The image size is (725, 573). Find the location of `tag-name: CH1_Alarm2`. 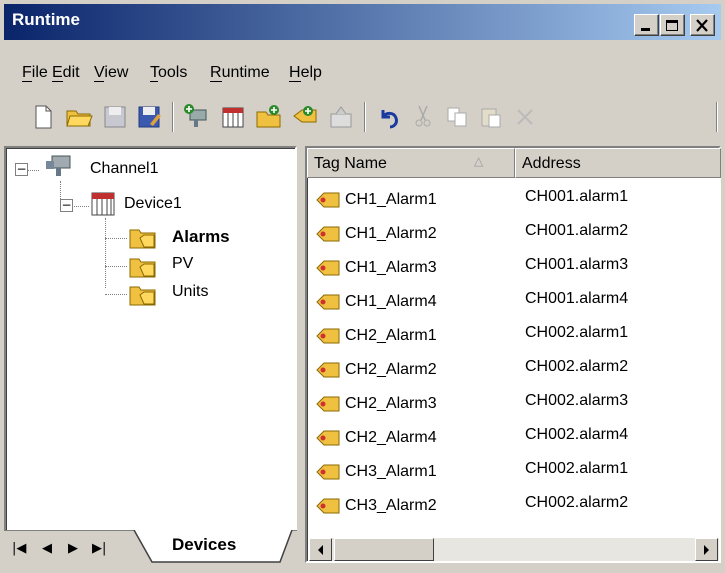

tag-name: CH1_Alarm2 is located at coordinates (391, 233).